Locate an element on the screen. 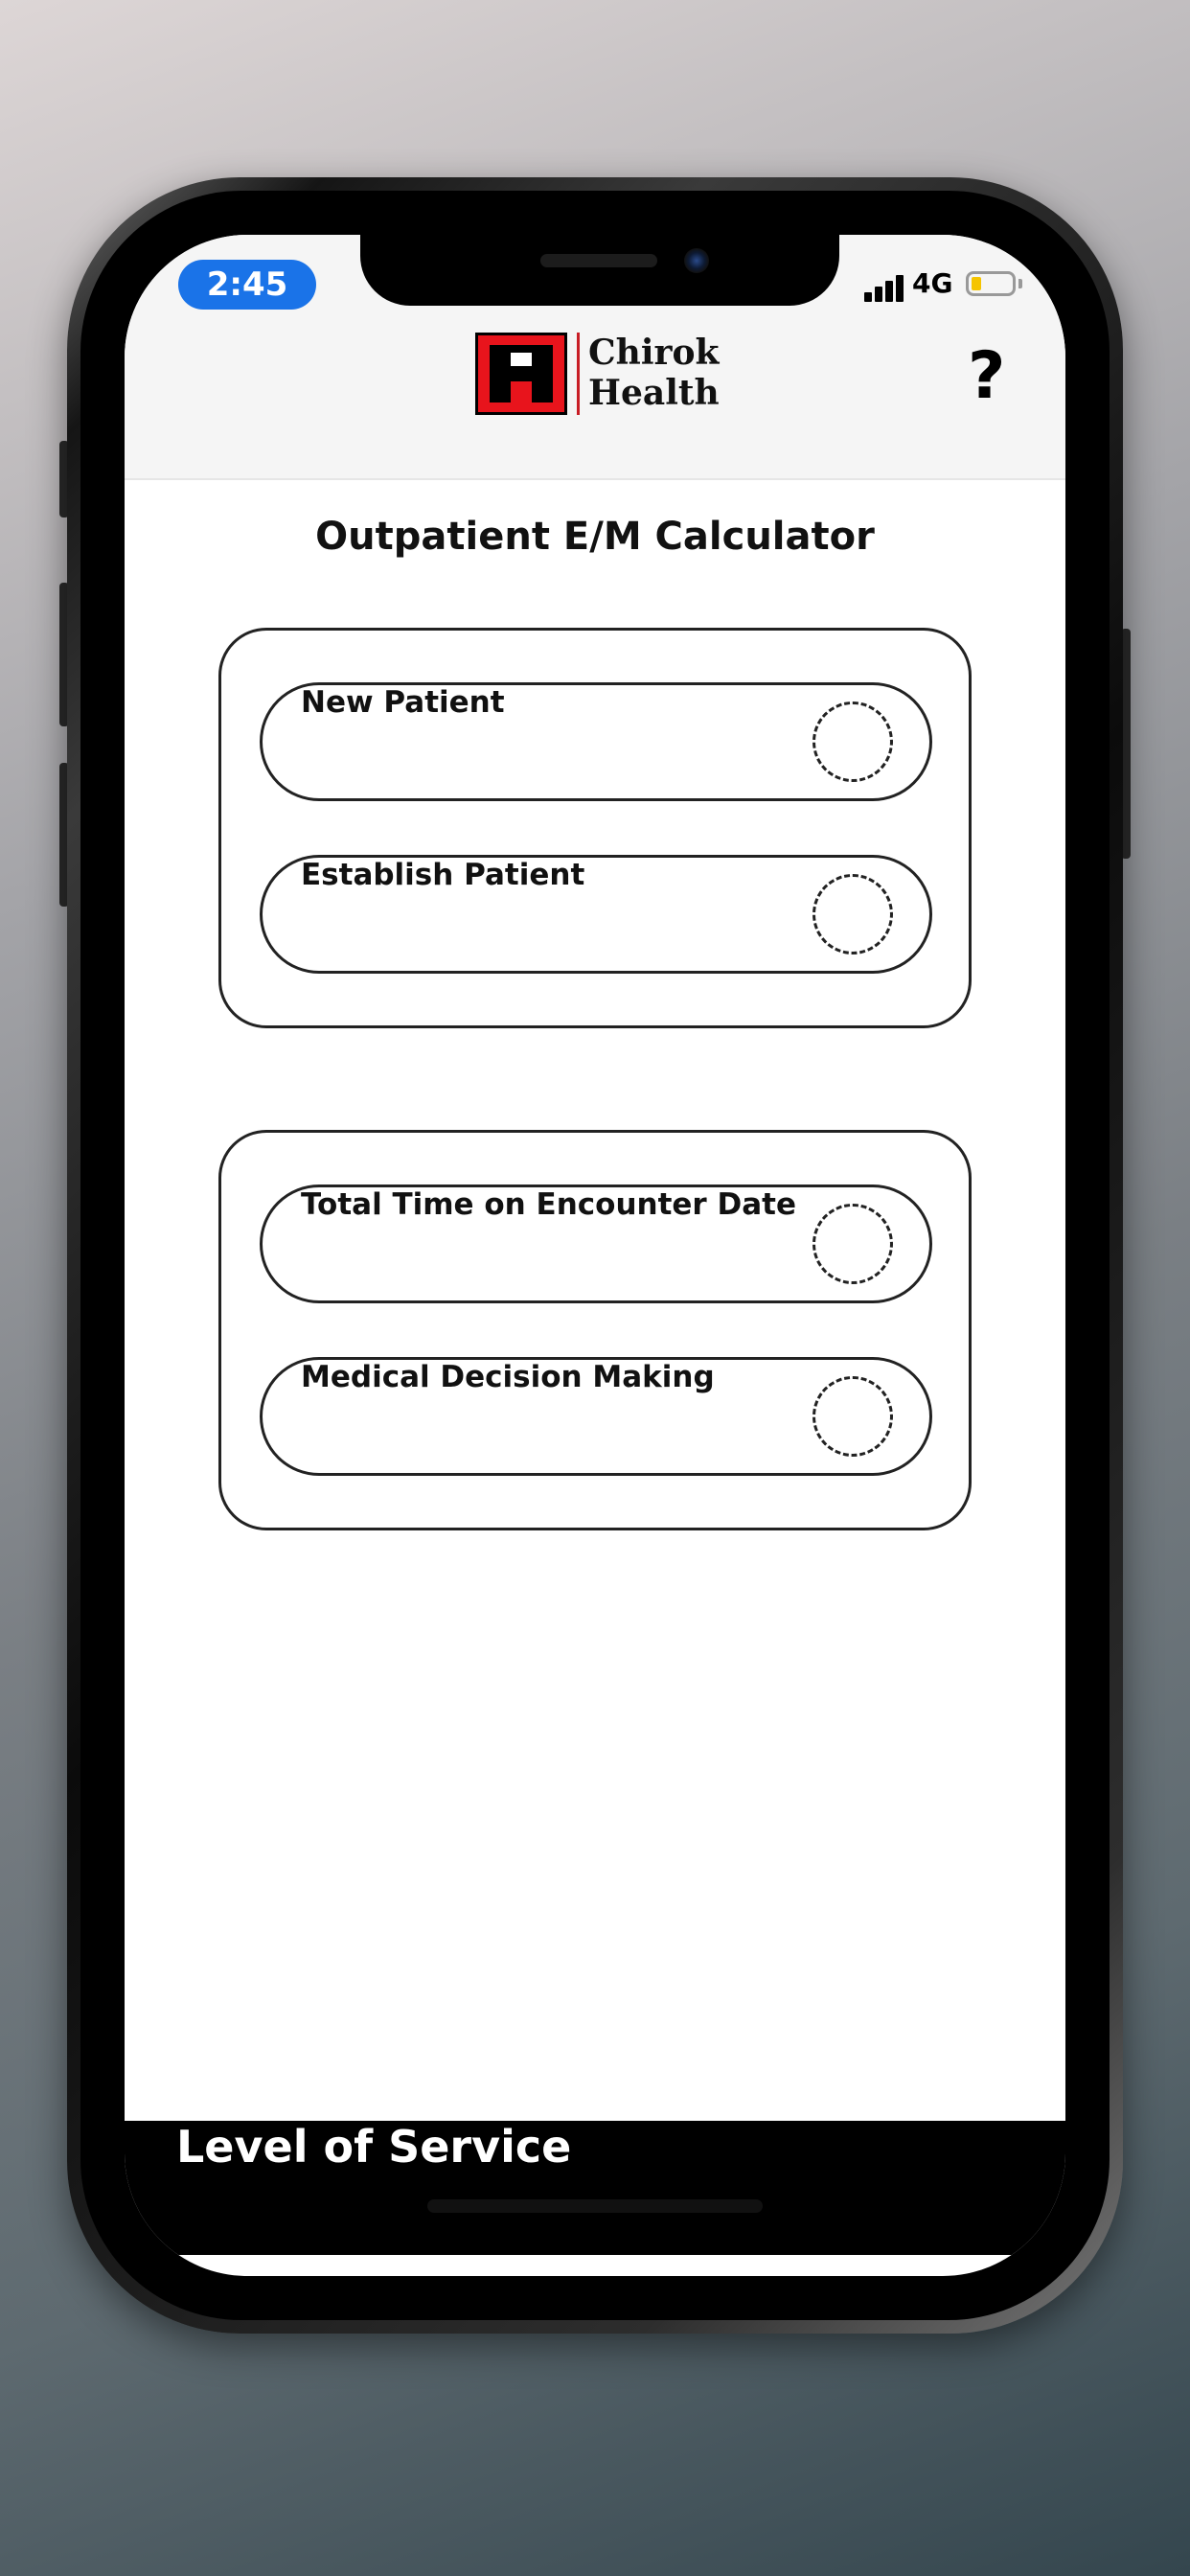 Image resolution: width=1190 pixels, height=2576 pixels. level-of-service-label: Level of Service is located at coordinates (374, 2147).